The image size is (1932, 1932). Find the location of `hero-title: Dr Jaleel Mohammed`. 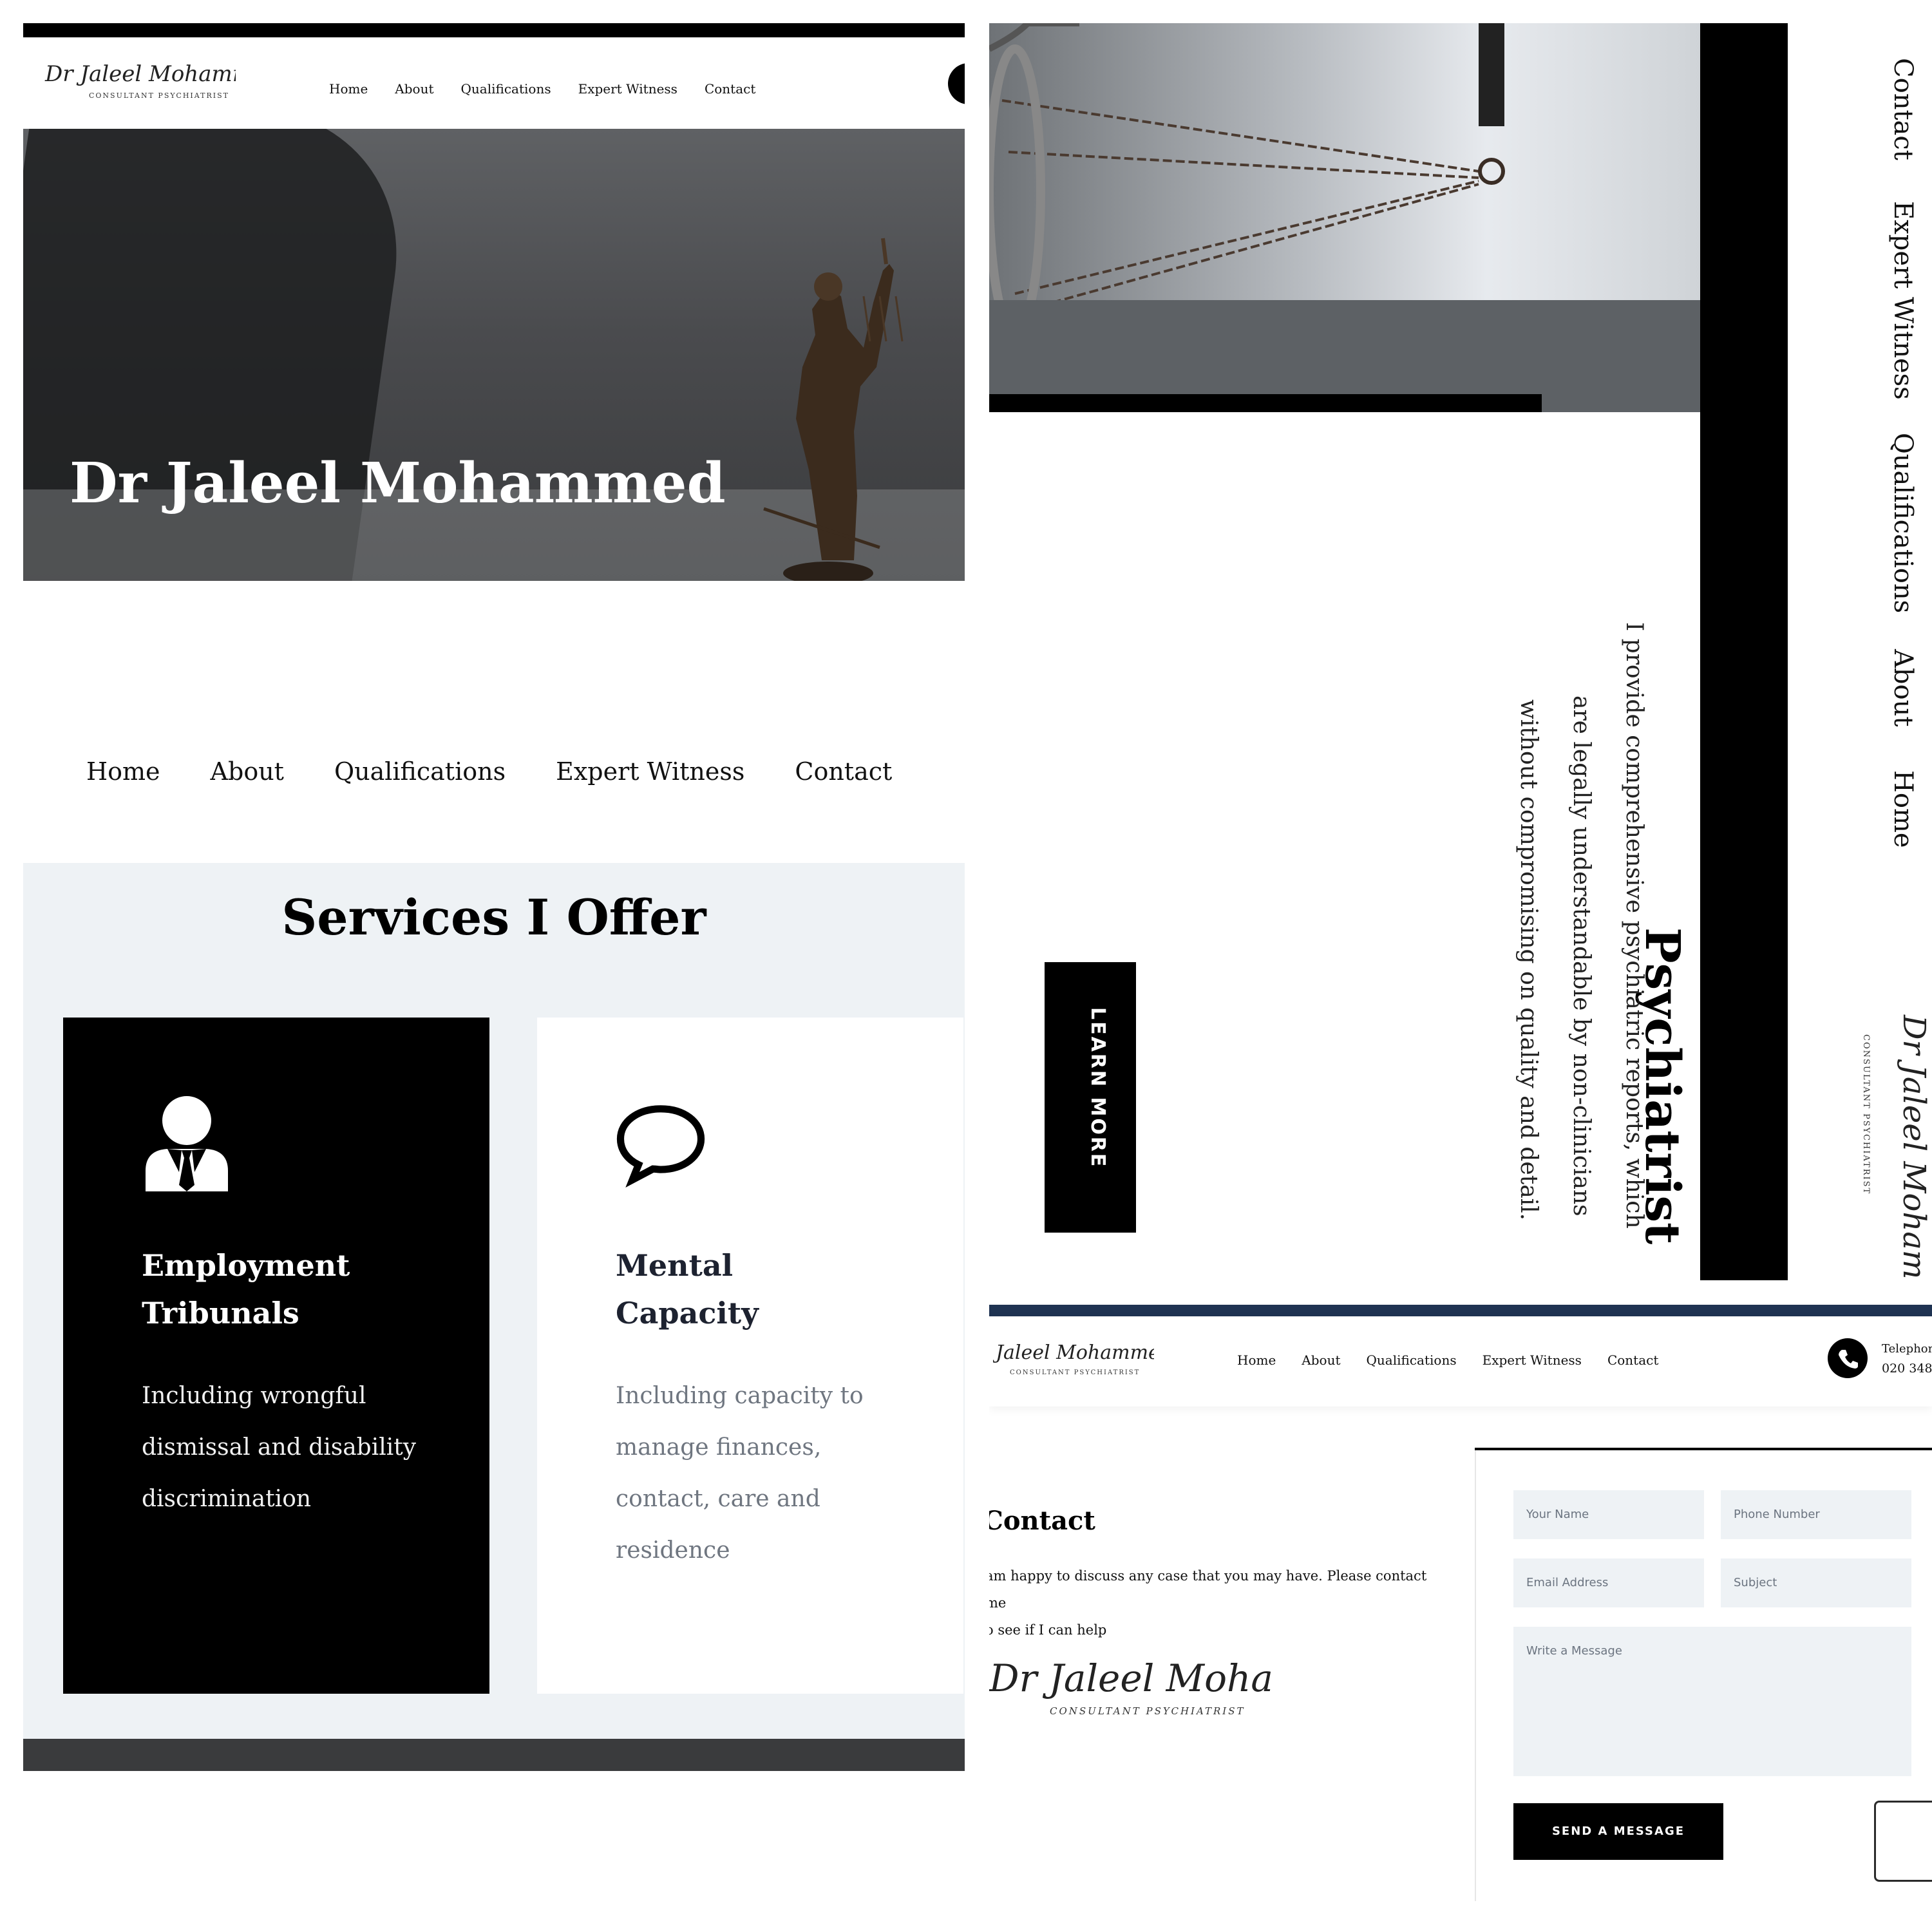

hero-title: Dr Jaleel Mohammed is located at coordinates (398, 483).